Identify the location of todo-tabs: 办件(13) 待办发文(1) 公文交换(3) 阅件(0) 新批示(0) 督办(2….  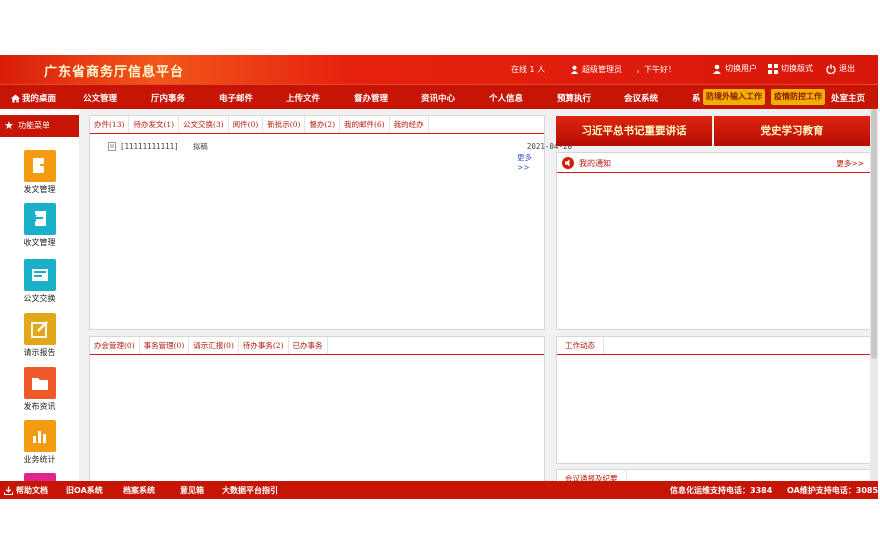
(317, 125).